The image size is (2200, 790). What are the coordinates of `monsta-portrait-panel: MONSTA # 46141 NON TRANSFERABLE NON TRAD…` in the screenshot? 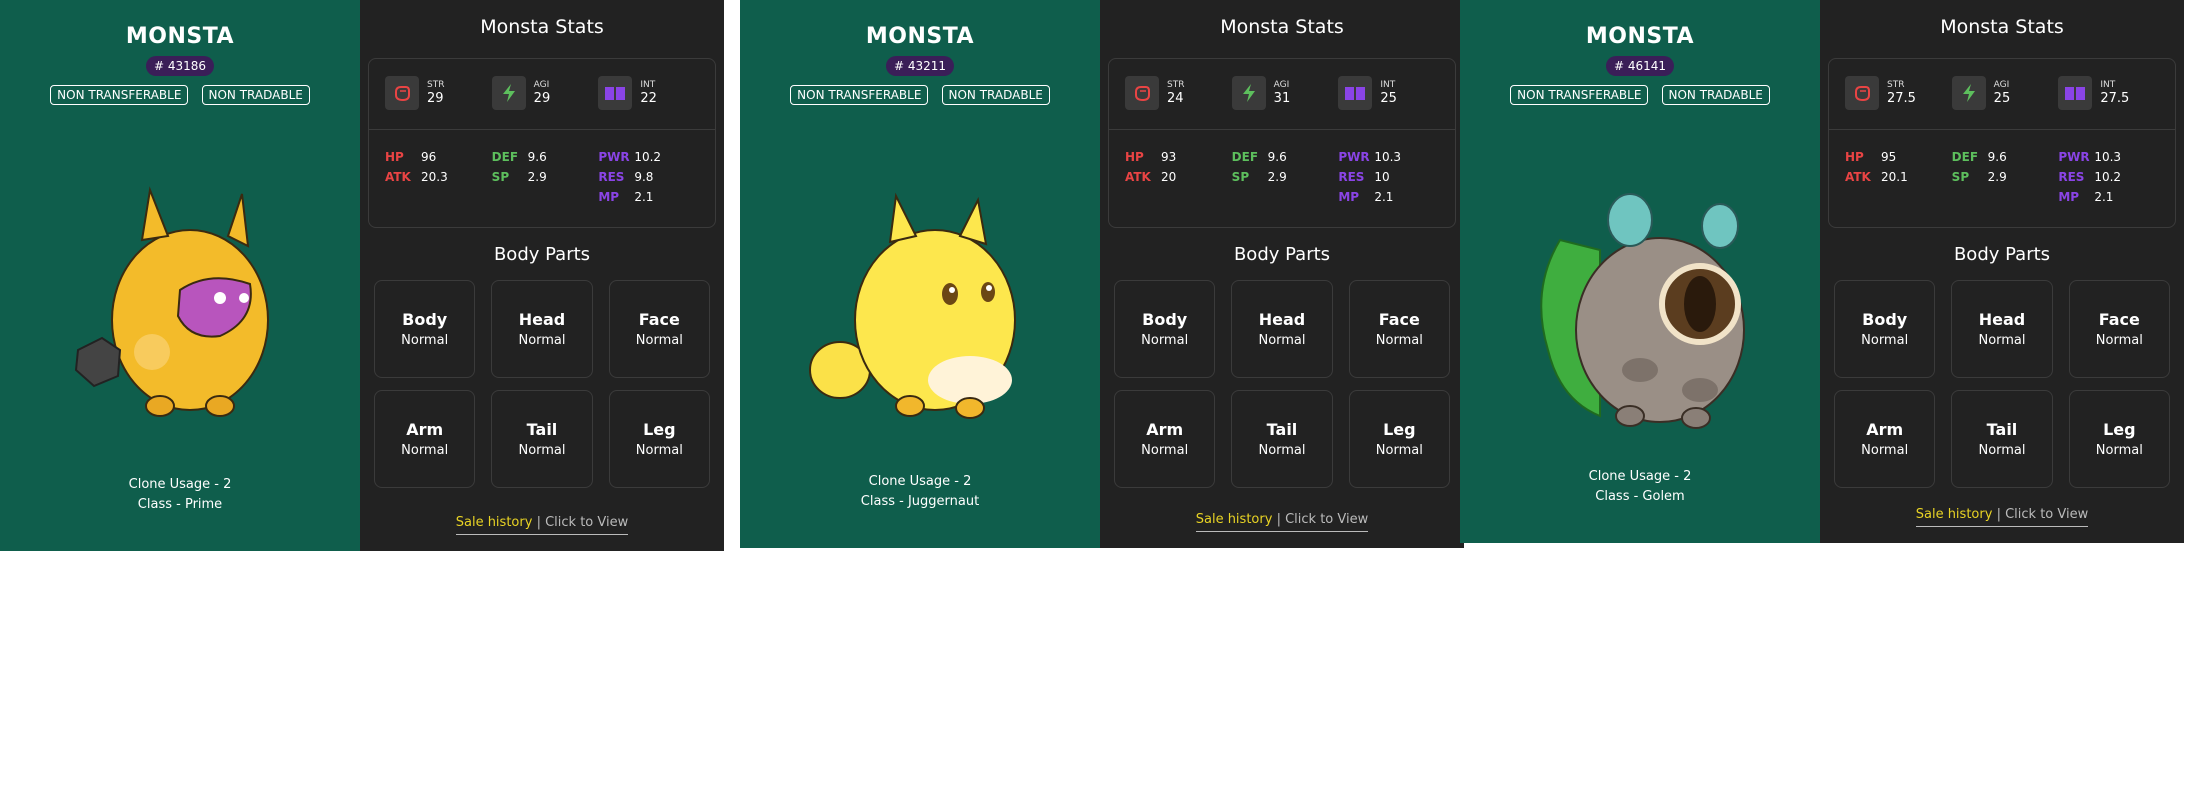 It's located at (1640, 271).